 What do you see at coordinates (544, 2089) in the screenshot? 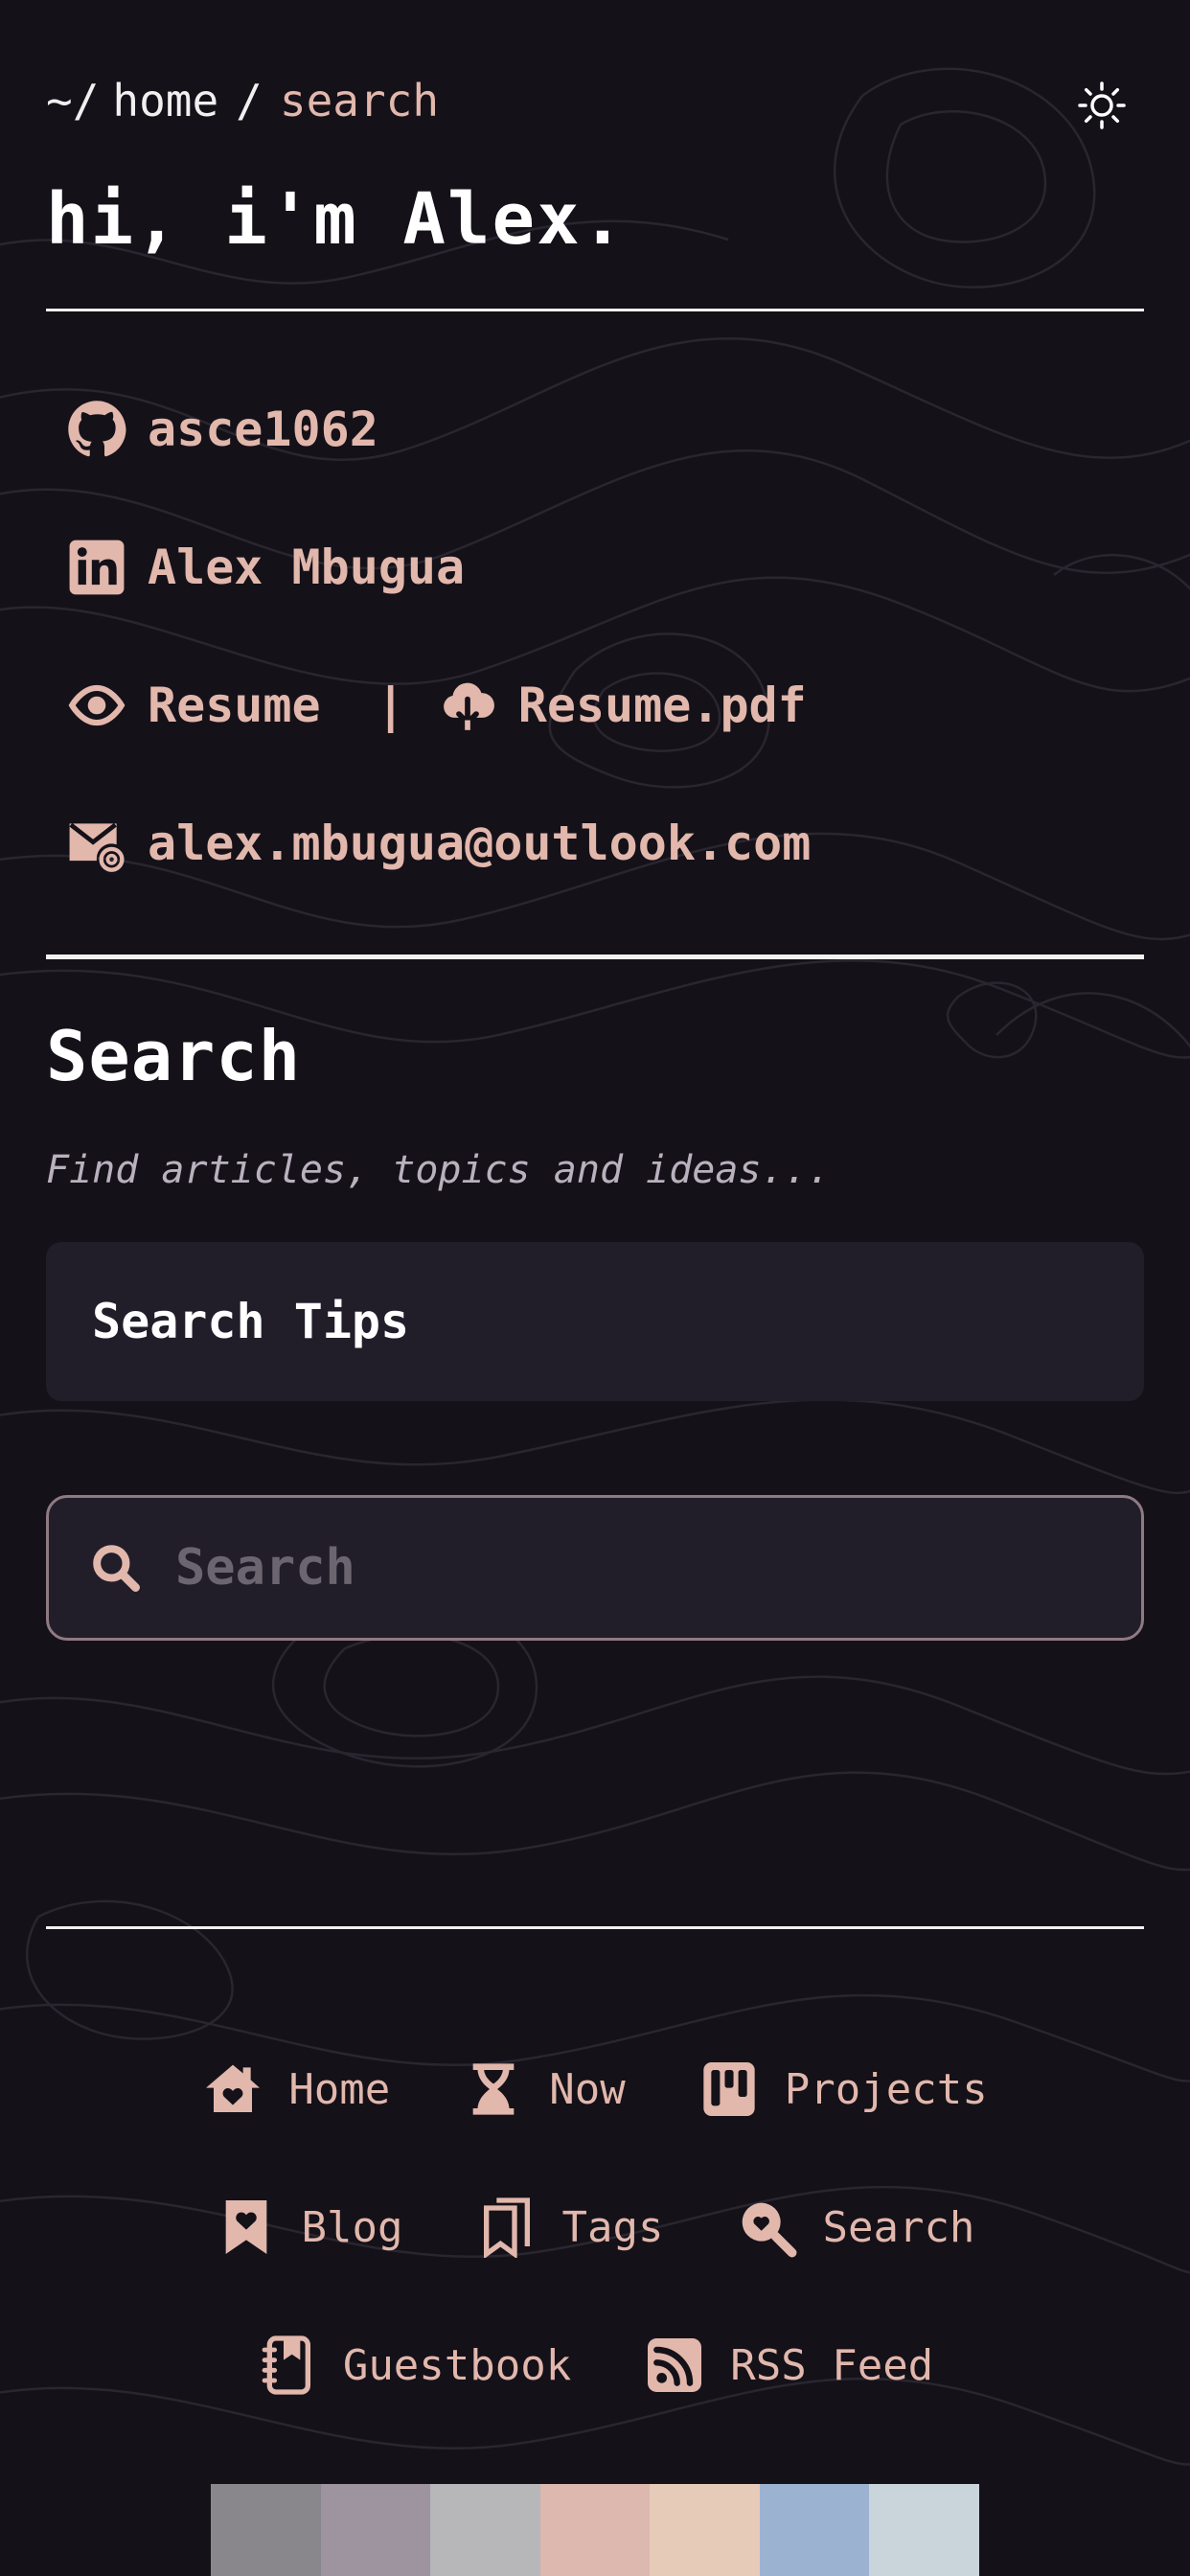
I see `nav-now: Now` at bounding box center [544, 2089].